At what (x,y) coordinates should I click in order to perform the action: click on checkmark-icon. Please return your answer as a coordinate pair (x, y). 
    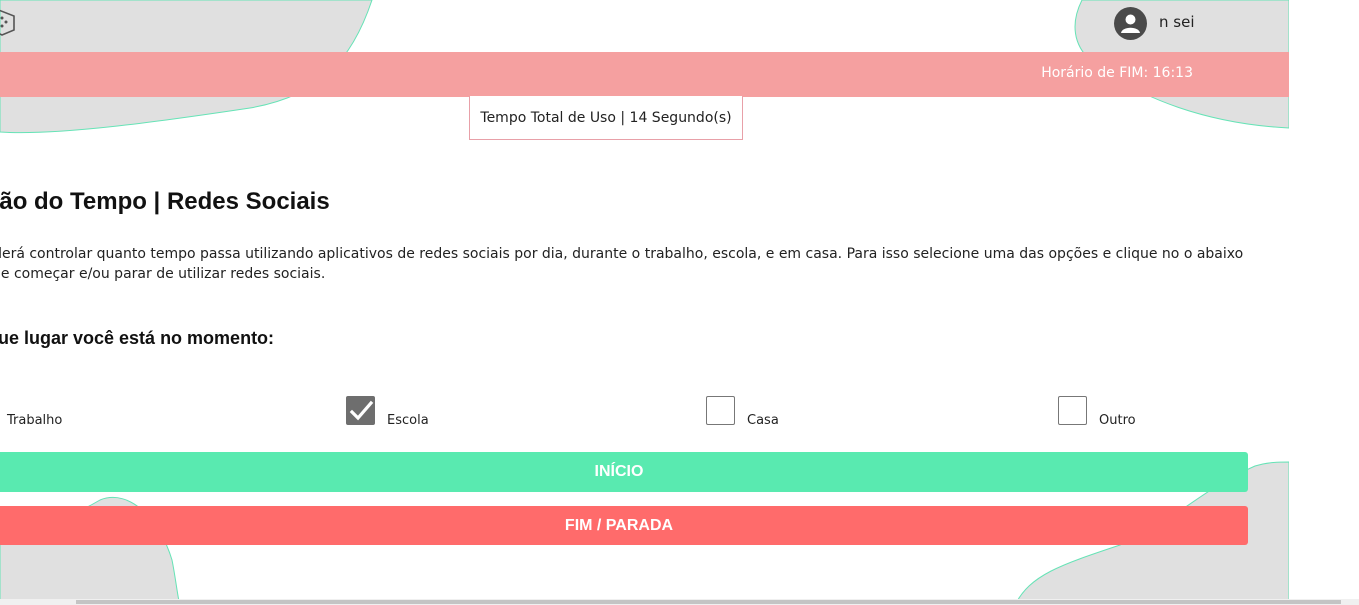
    Looking at the image, I should click on (361, 410).